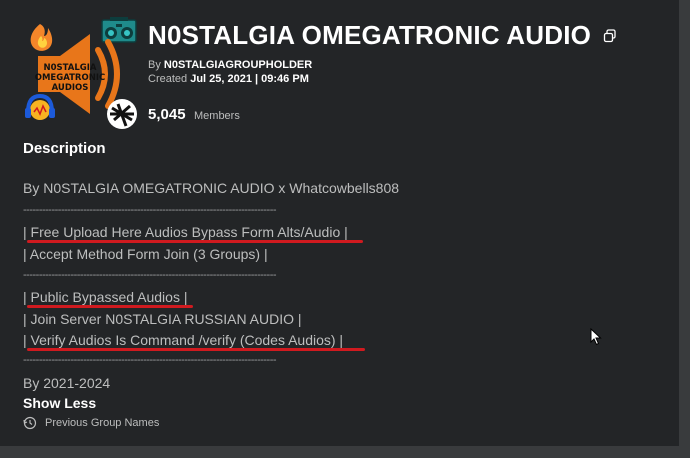  I want to click on brand-badge-icon, so click(122, 114).